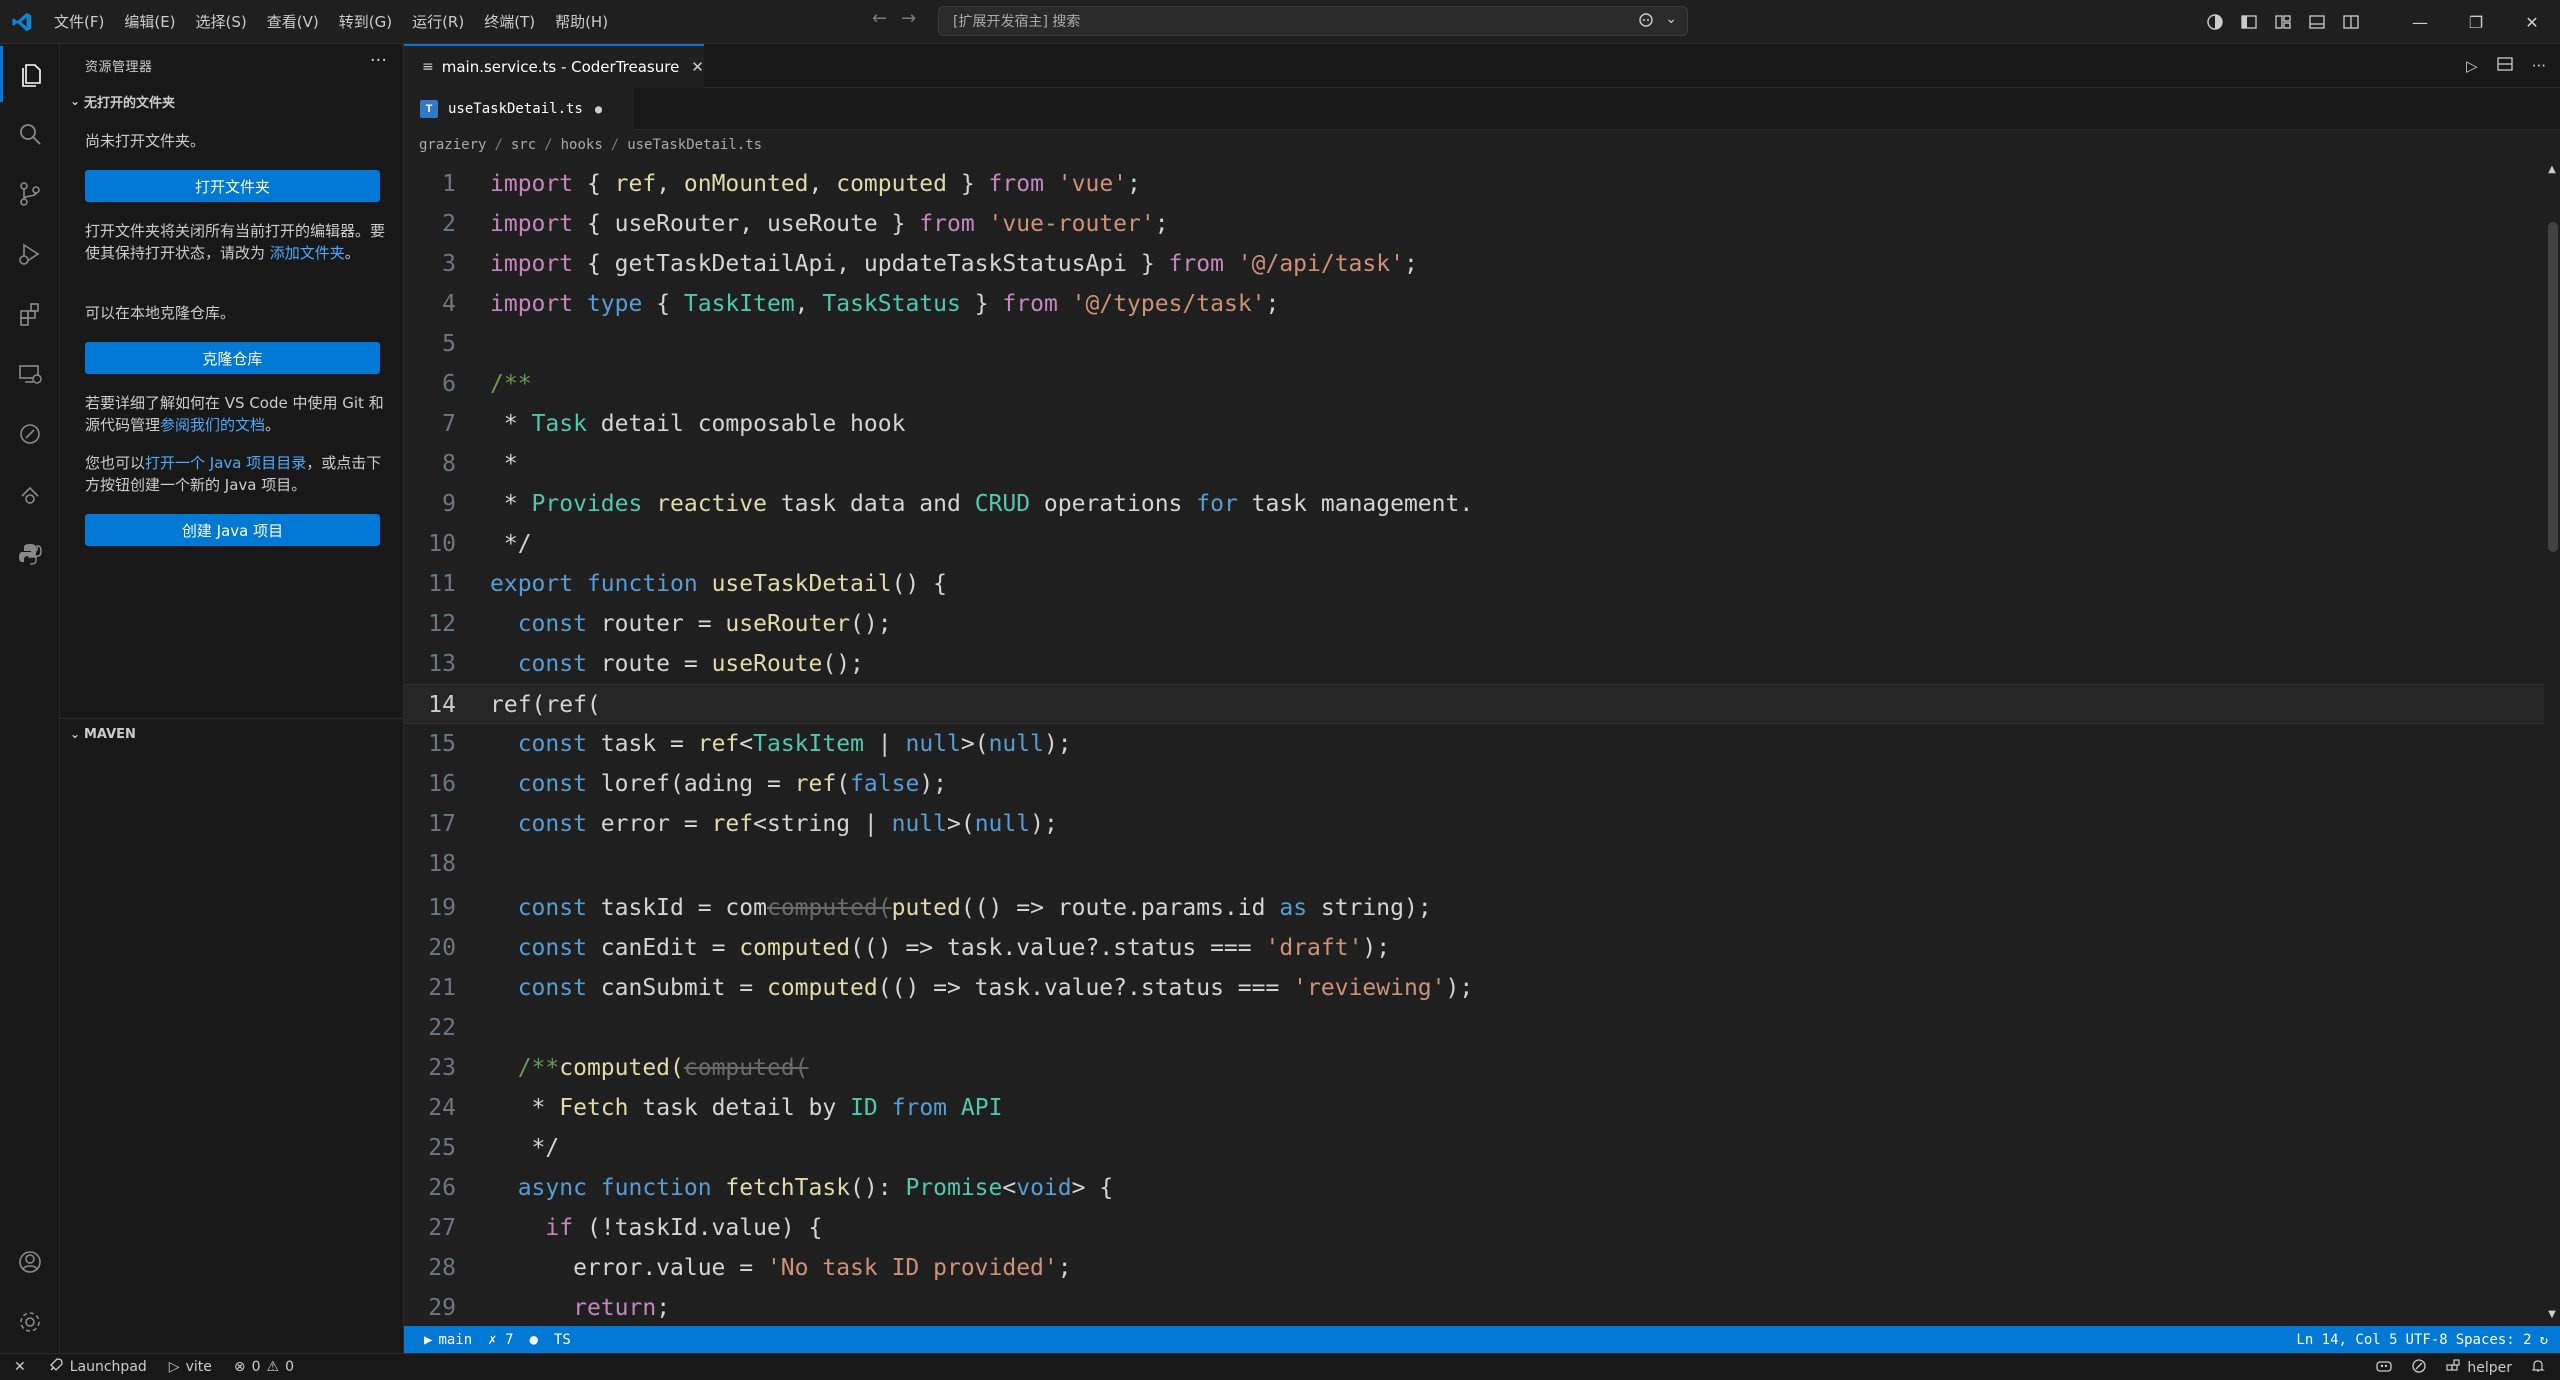 This screenshot has height=1380, width=2560. Describe the element at coordinates (1474, 784) in the screenshot. I see `code-line: 16 const loref(ading = ref(false);` at that location.